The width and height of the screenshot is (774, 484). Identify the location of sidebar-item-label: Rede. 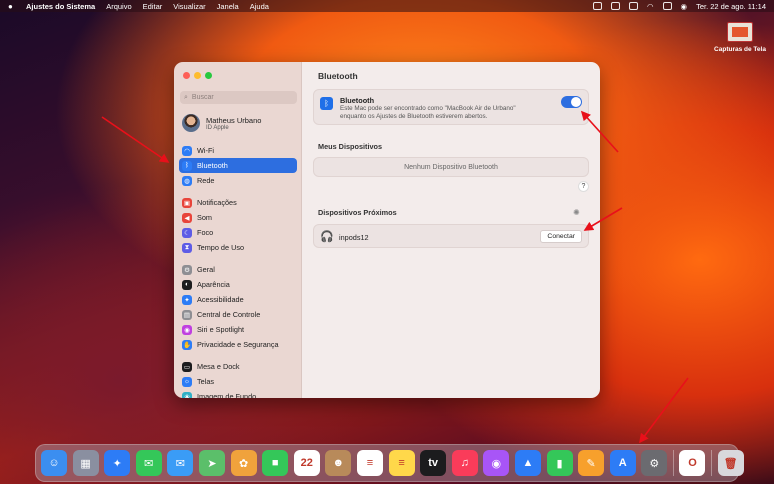
(206, 180).